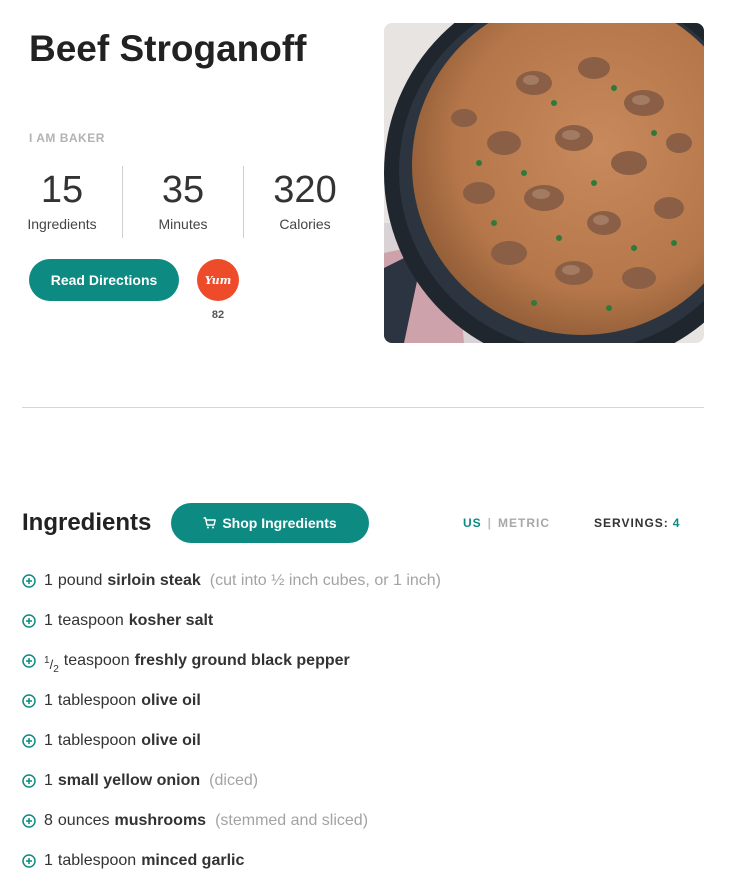 This screenshot has height=889, width=731. I want to click on servings-value: 4, so click(677, 523).